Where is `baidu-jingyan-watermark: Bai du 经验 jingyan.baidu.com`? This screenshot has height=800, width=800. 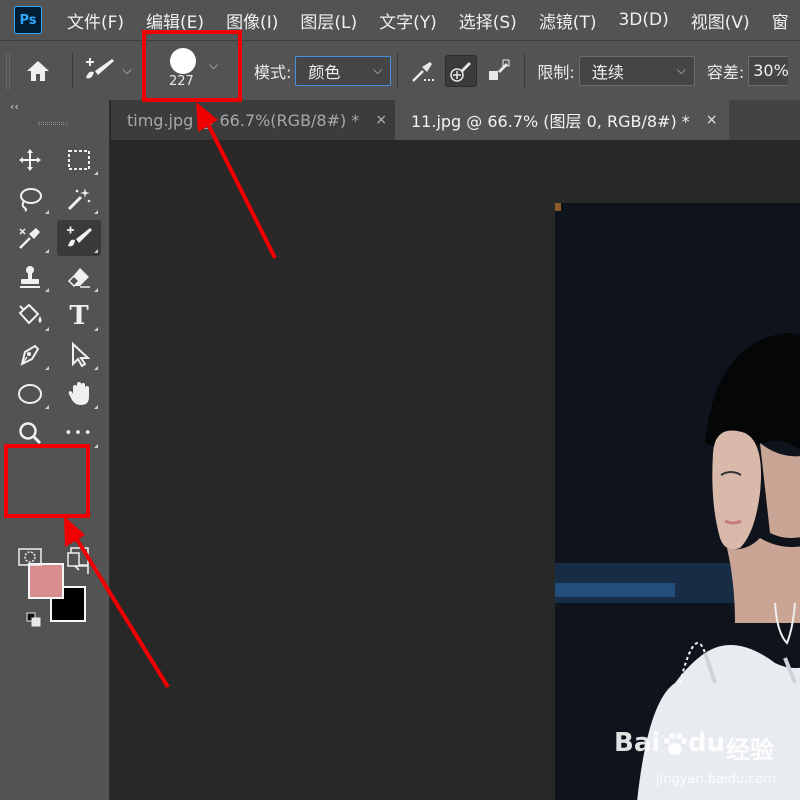
baidu-jingyan-watermark: Bai du 经验 jingyan.baidu.com is located at coordinates (706, 764).